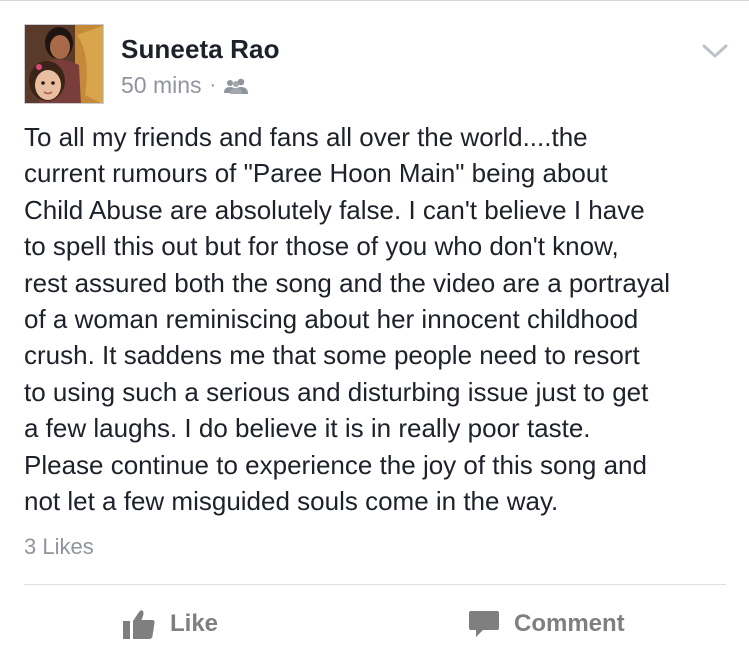 Image resolution: width=749 pixels, height=660 pixels. What do you see at coordinates (59, 547) in the screenshot?
I see `likes-count: 3 Likes` at bounding box center [59, 547].